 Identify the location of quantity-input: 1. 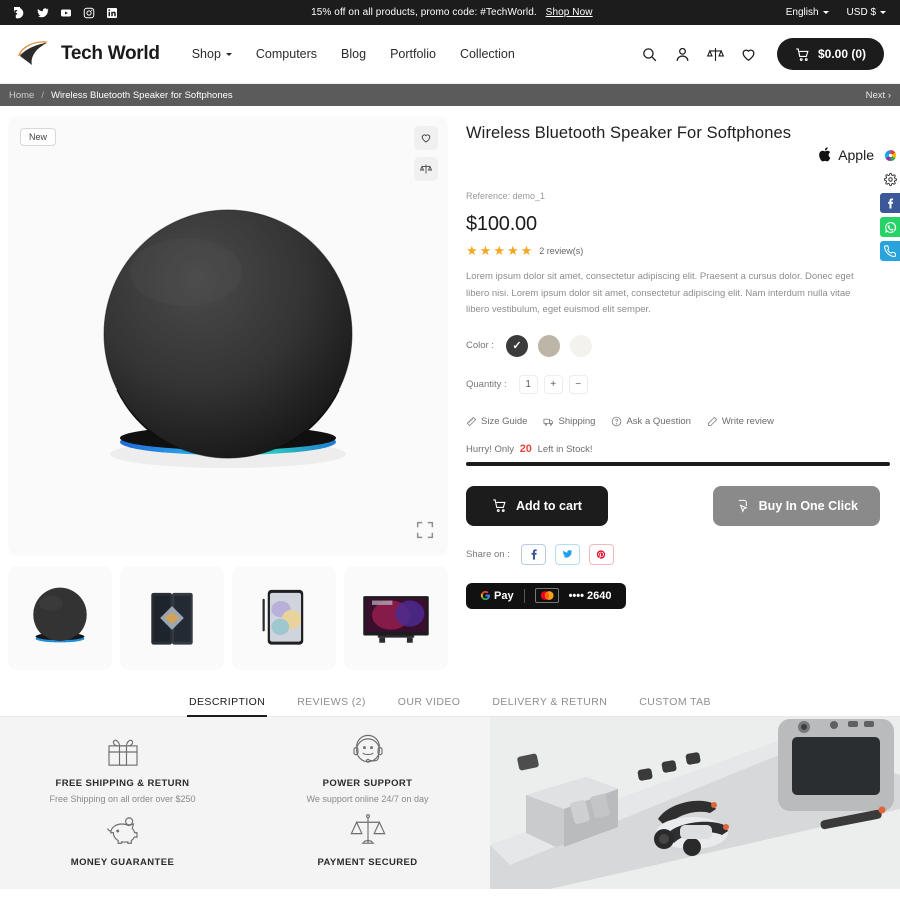
(528, 384).